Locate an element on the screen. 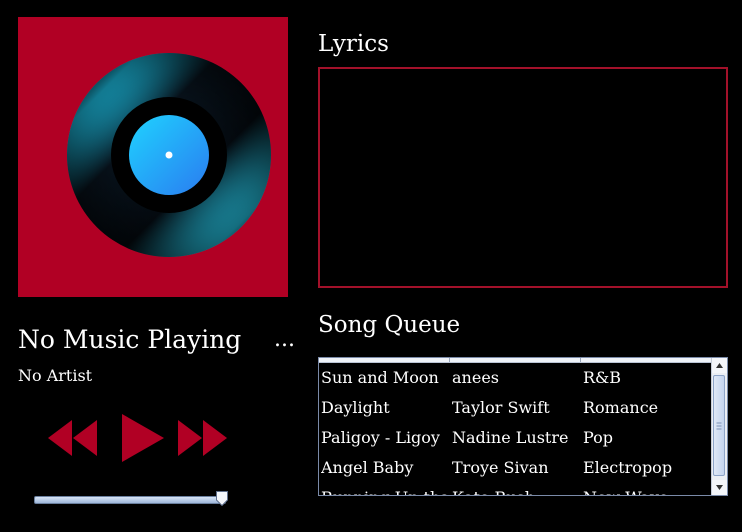 This screenshot has height=532, width=742. artist-cell: Taylor Swift is located at coordinates (501, 407).